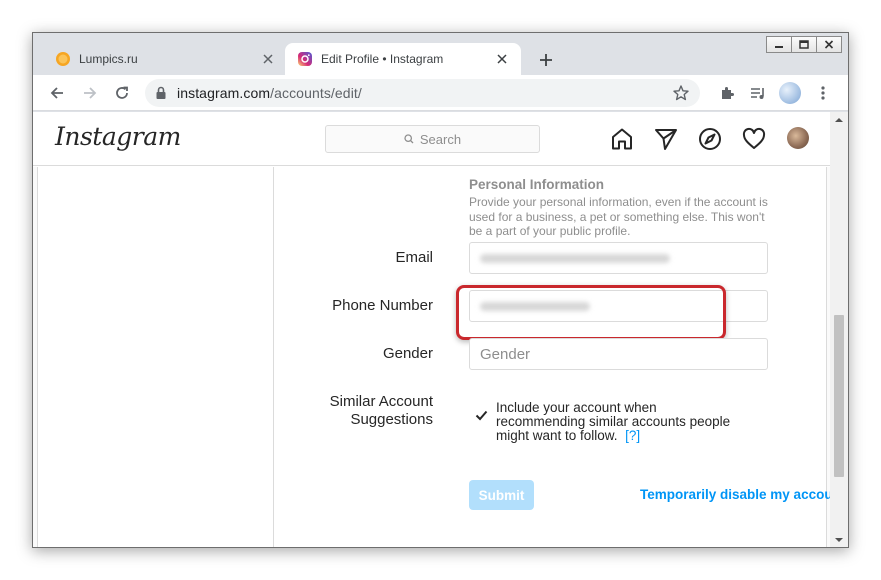 This screenshot has width=881, height=580. I want to click on tab-title: Edit Profile • Instagram, so click(382, 59).